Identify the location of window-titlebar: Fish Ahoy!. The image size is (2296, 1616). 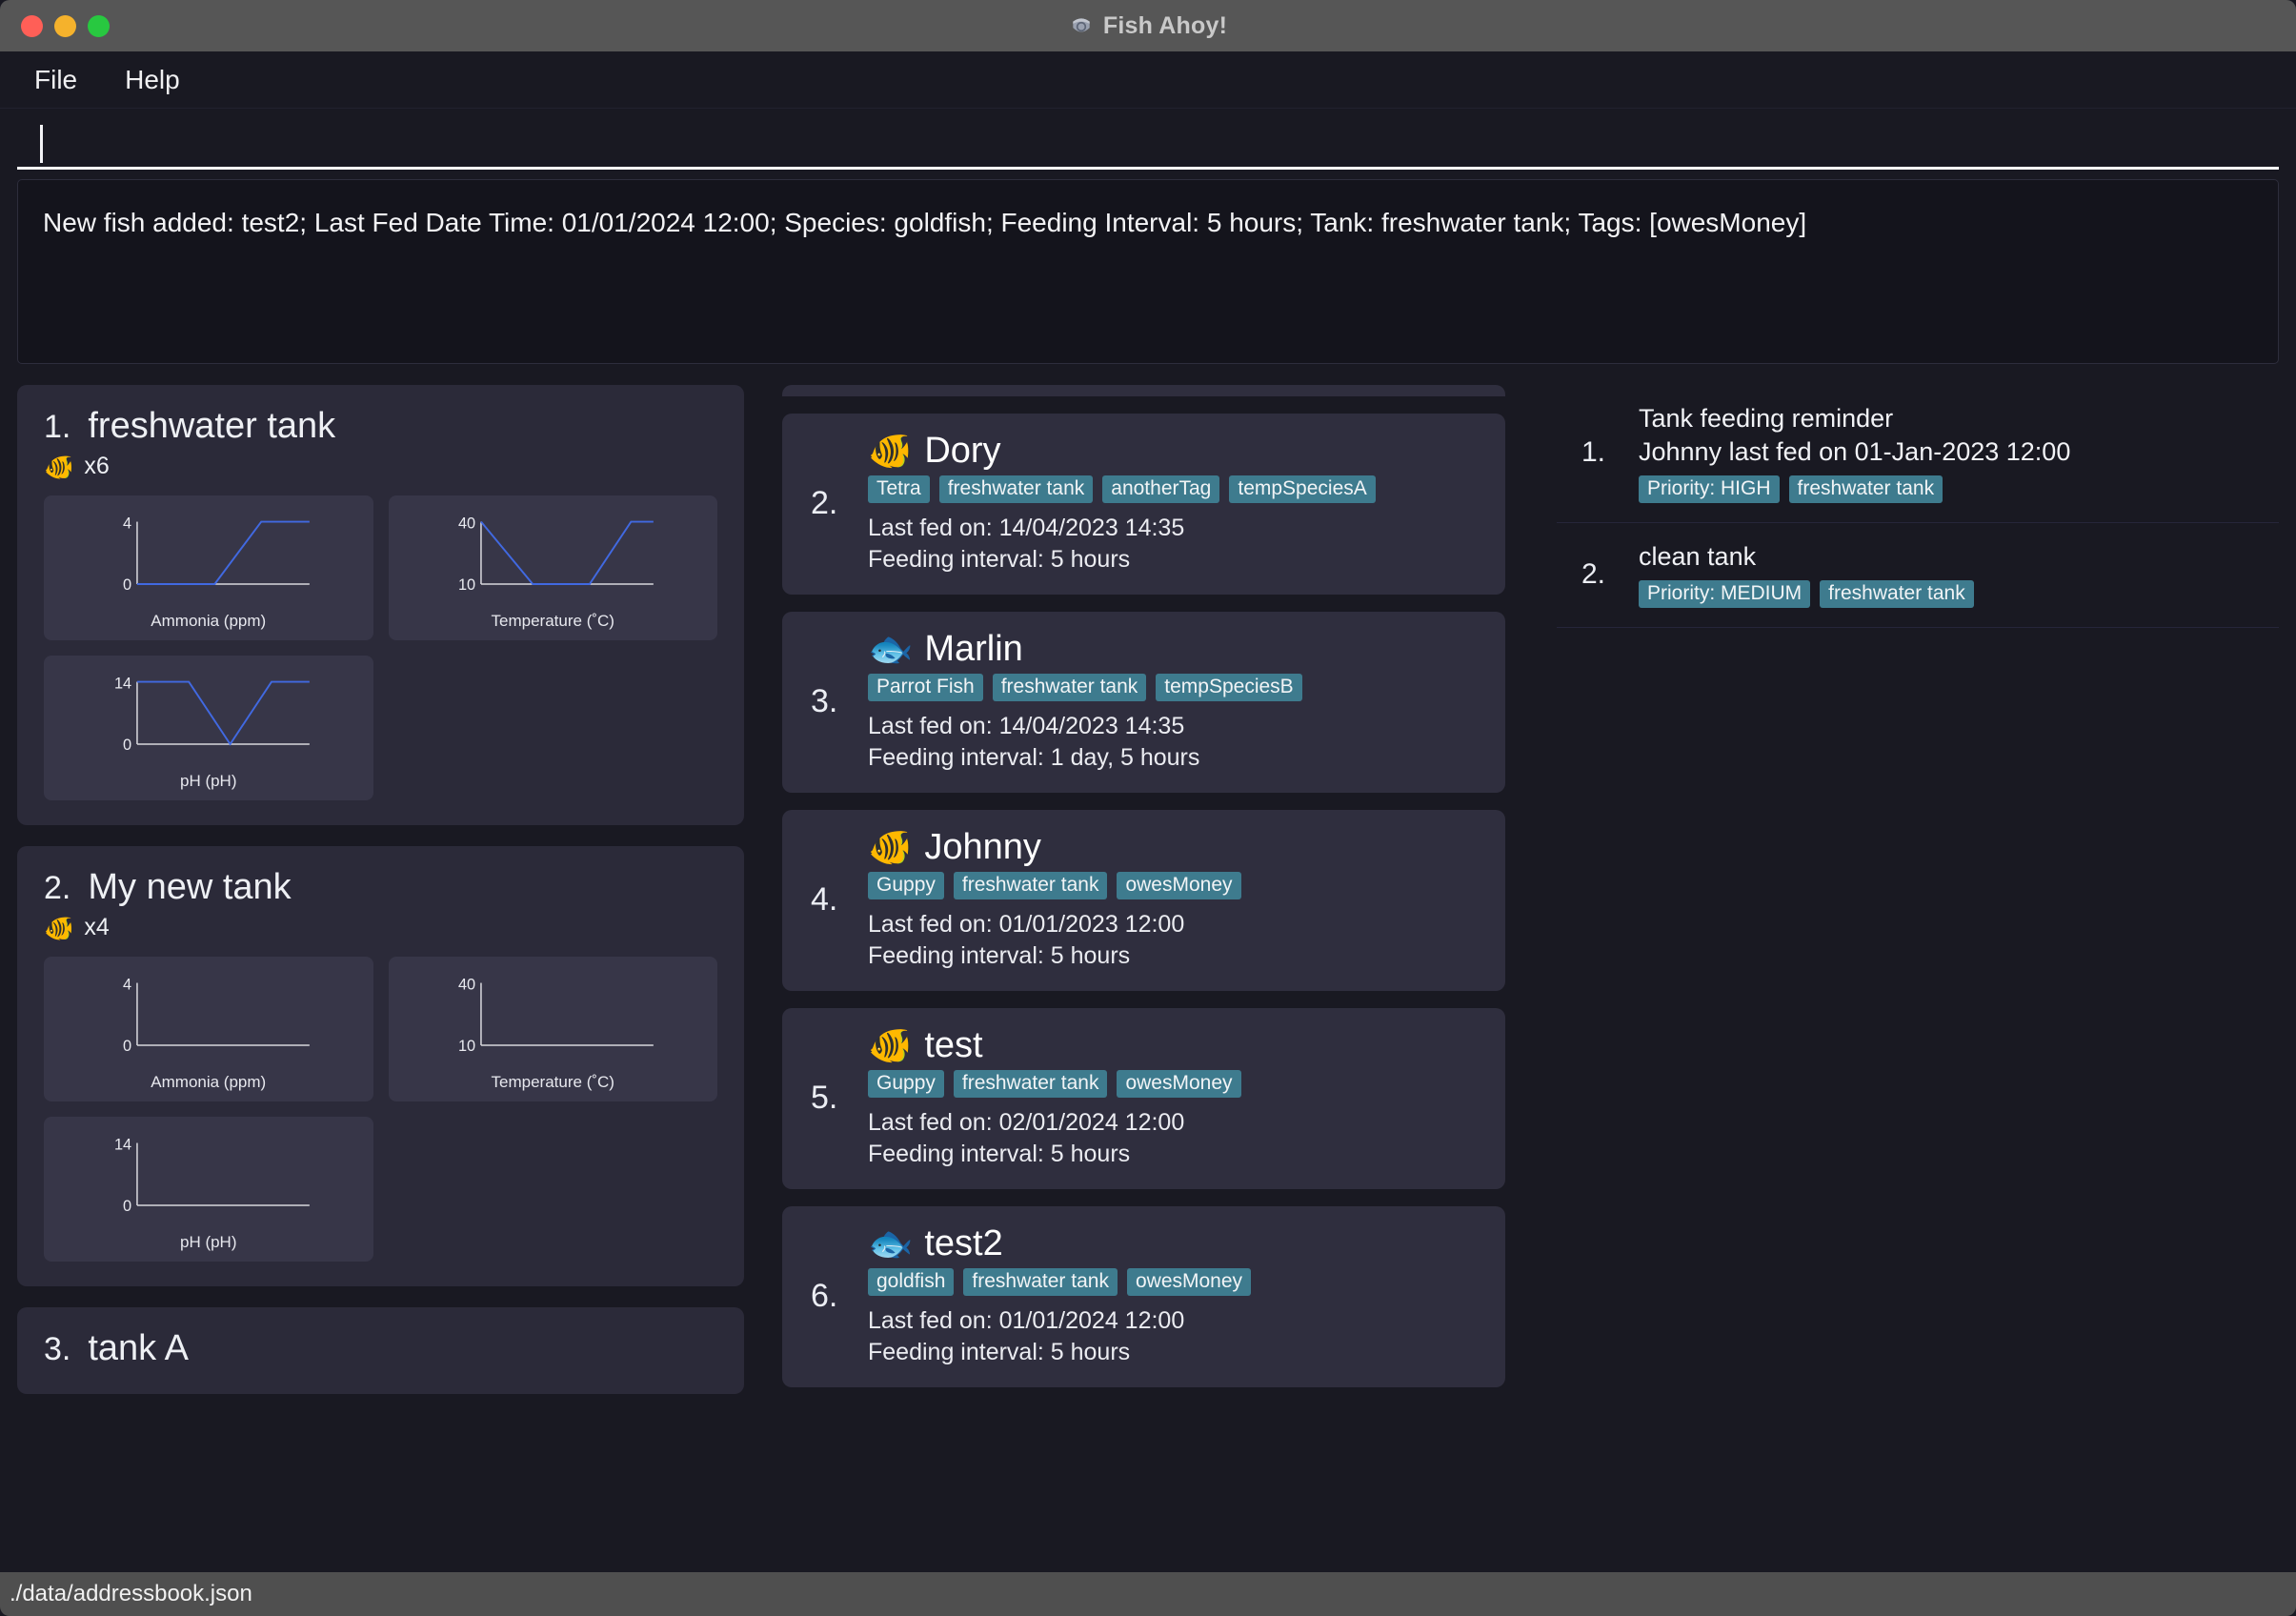
(1148, 25).